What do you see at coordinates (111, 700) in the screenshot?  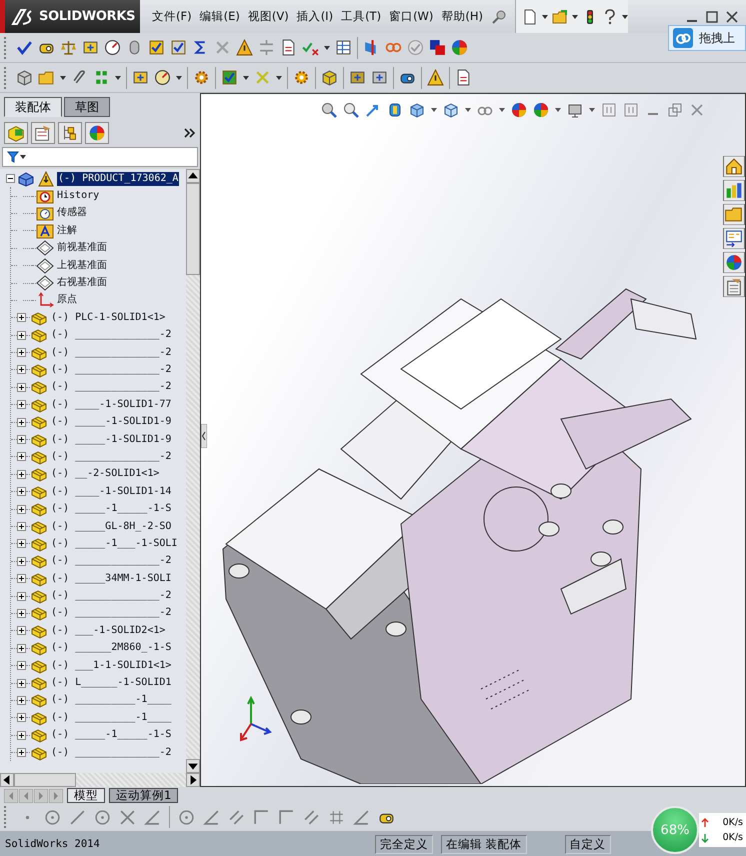 I see `tree-item: (-) __________-1____` at bounding box center [111, 700].